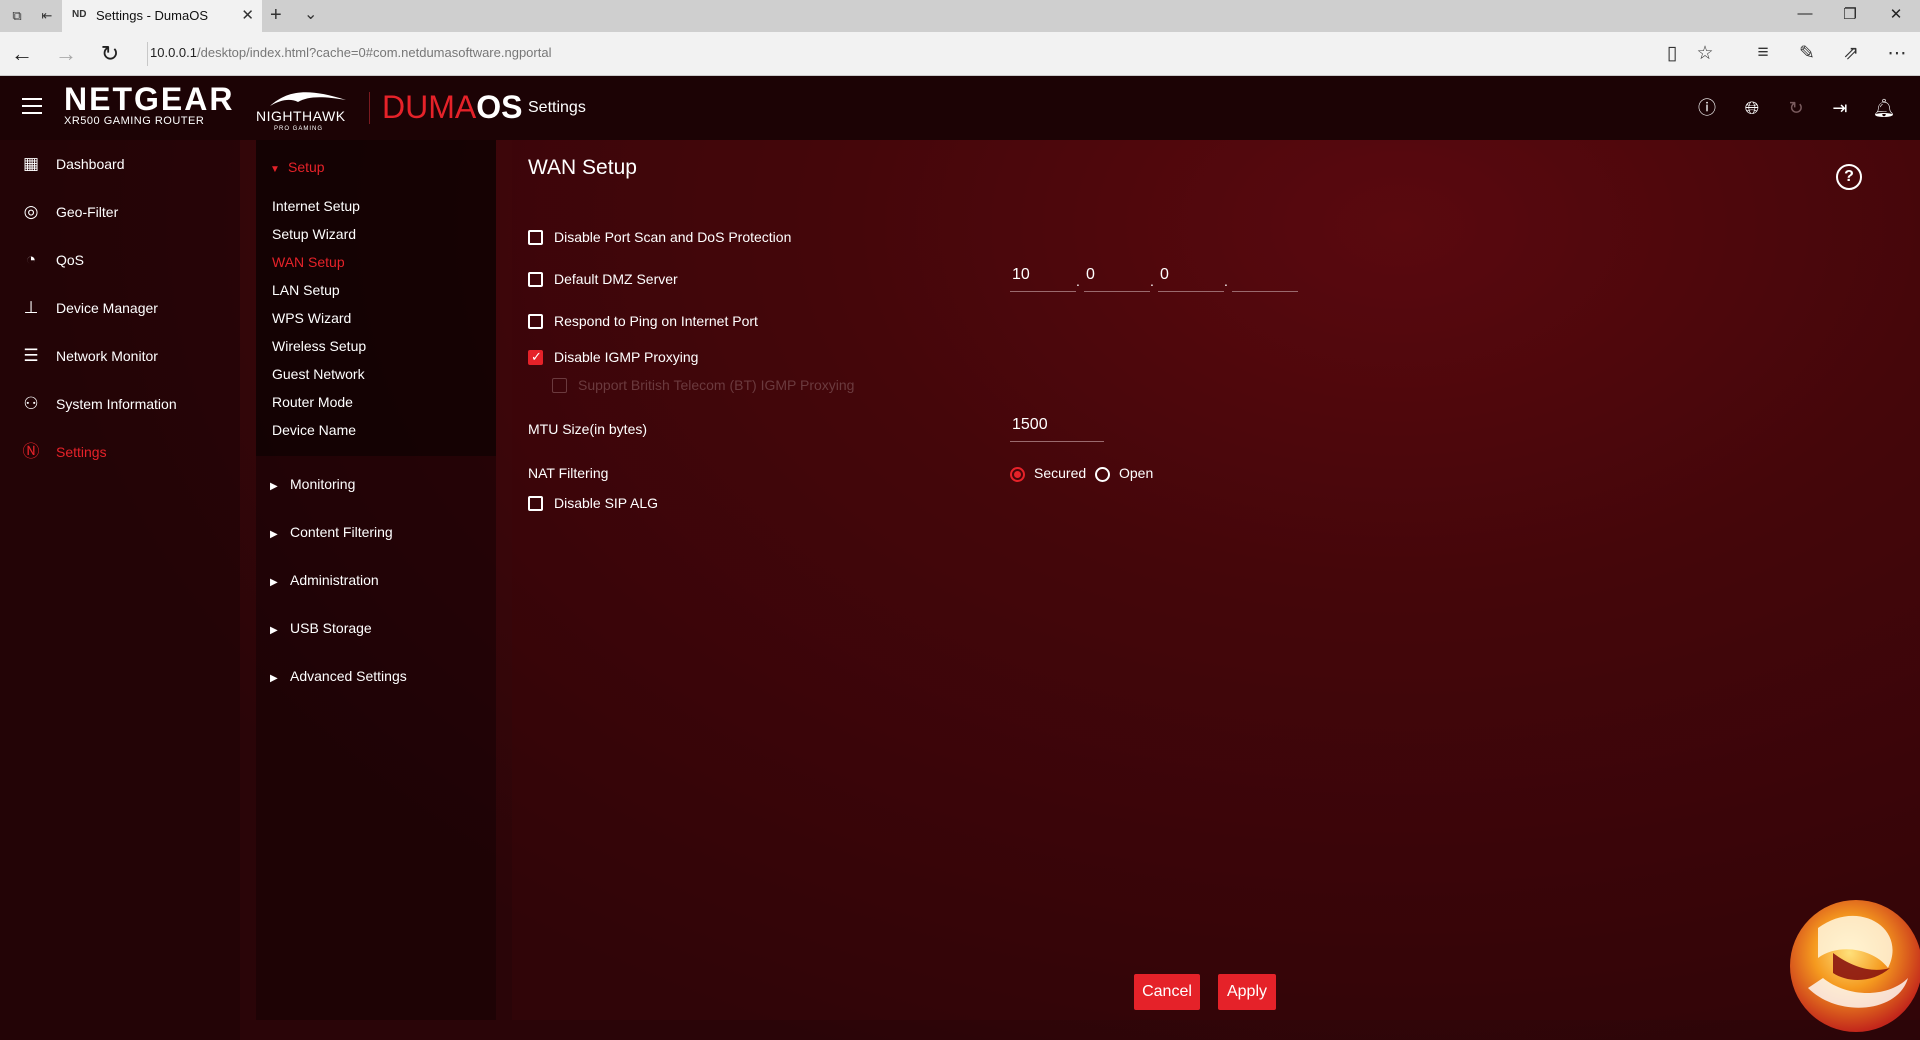 The height and width of the screenshot is (1040, 1920). I want to click on header-divider, so click(369, 108).